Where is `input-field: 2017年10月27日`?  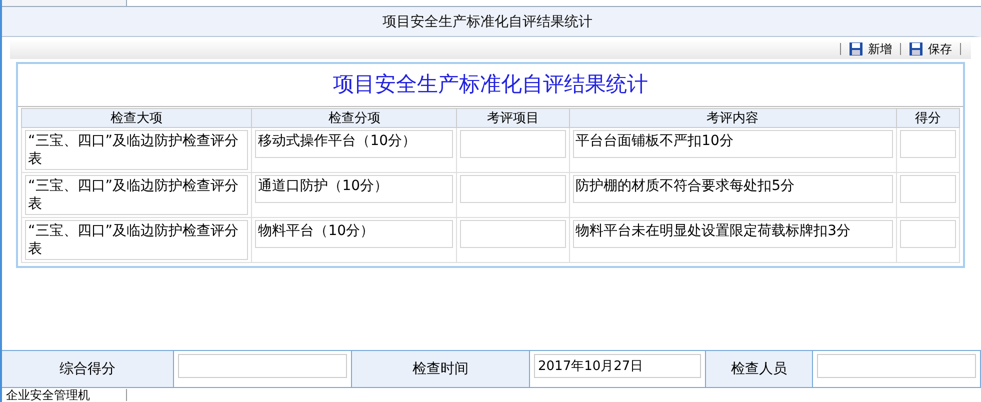
input-field: 2017年10月27日 is located at coordinates (617, 366).